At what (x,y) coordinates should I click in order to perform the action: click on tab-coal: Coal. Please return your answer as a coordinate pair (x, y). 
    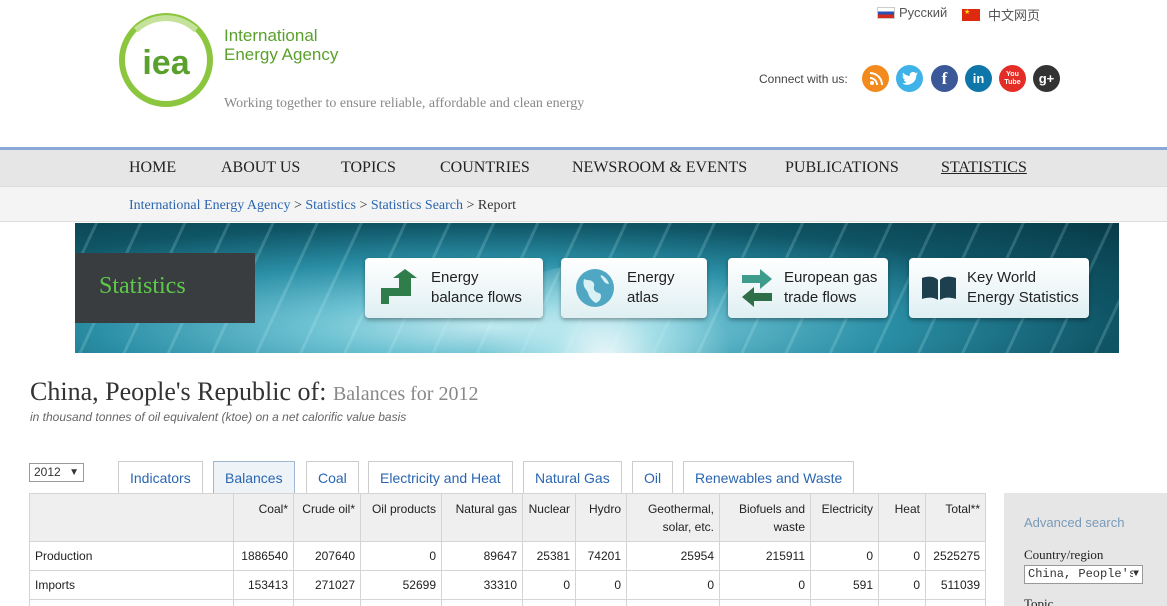
    Looking at the image, I should click on (332, 477).